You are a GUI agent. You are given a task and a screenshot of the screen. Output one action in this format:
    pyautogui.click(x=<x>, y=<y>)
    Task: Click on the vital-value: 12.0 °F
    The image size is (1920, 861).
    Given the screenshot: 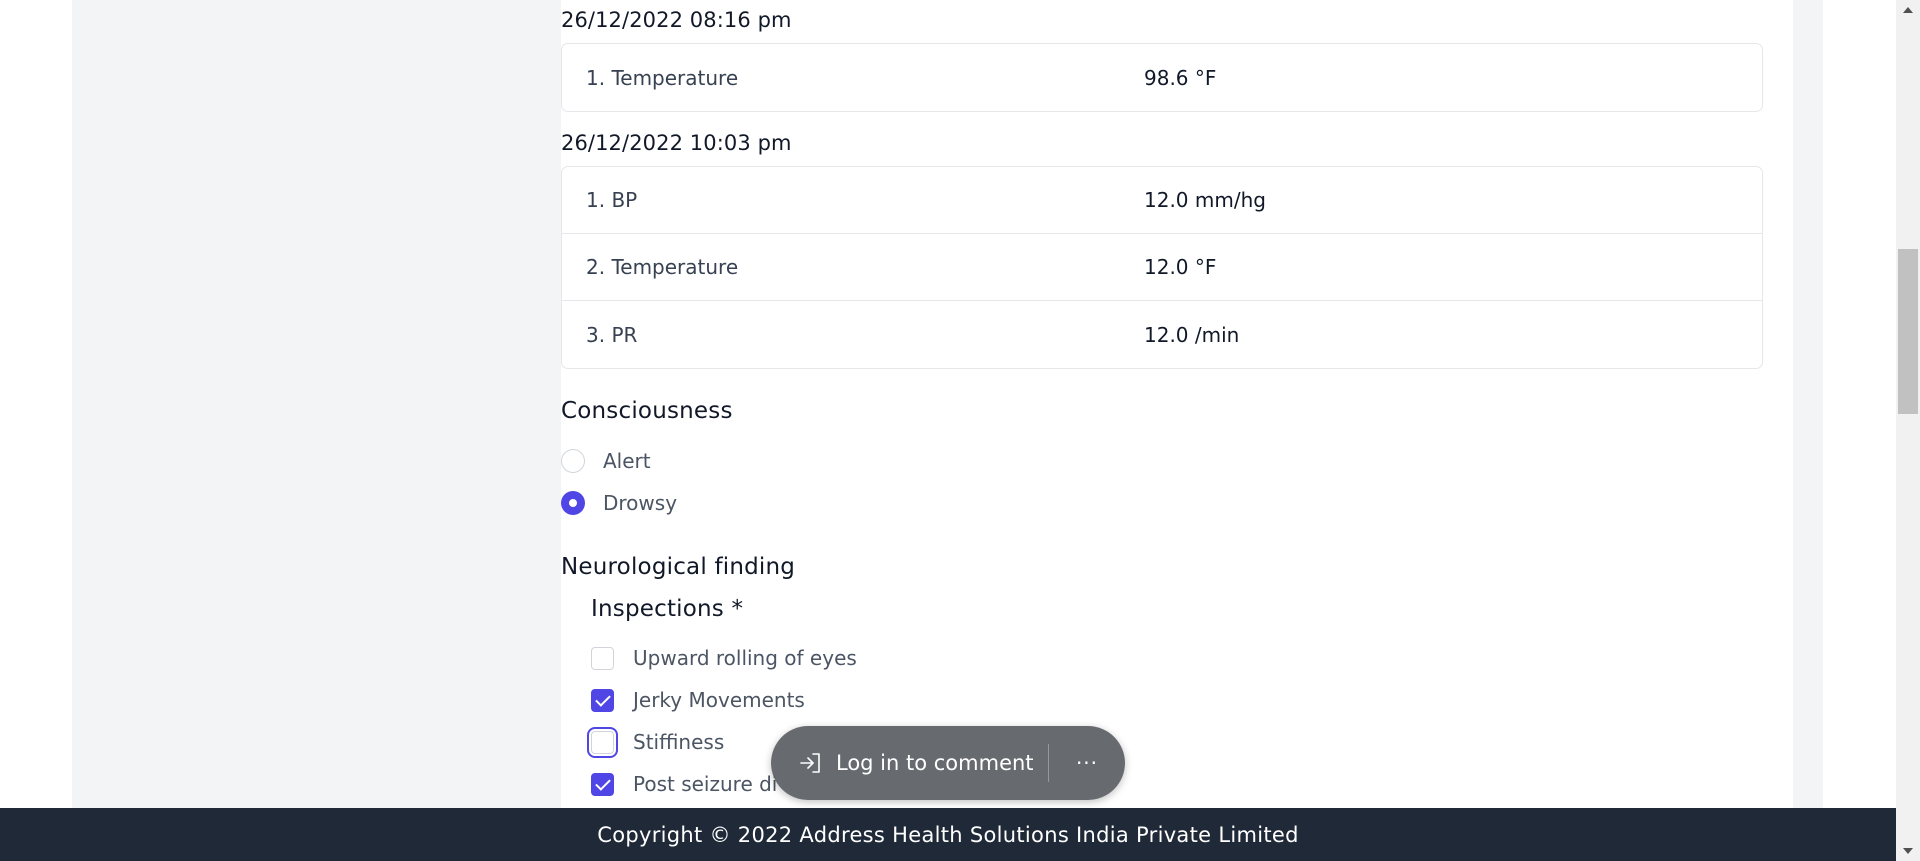 What is the action you would take?
    pyautogui.click(x=1180, y=267)
    